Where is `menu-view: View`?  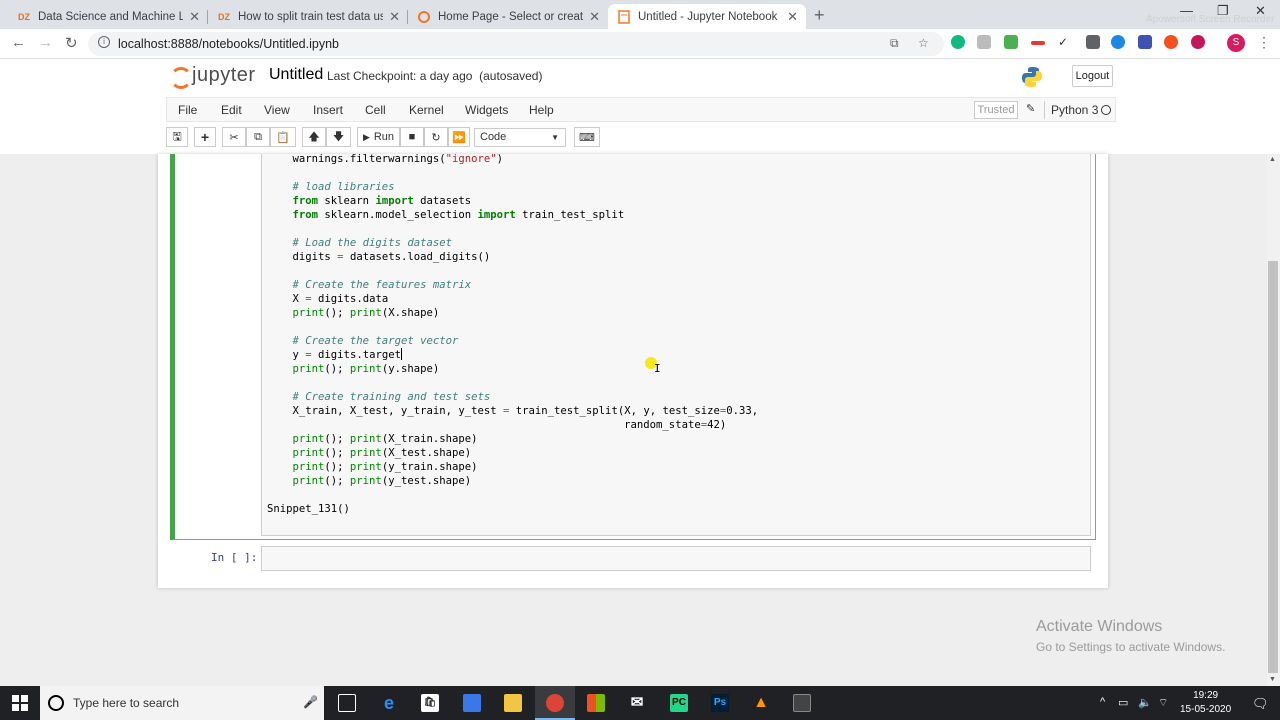 menu-view: View is located at coordinates (277, 110).